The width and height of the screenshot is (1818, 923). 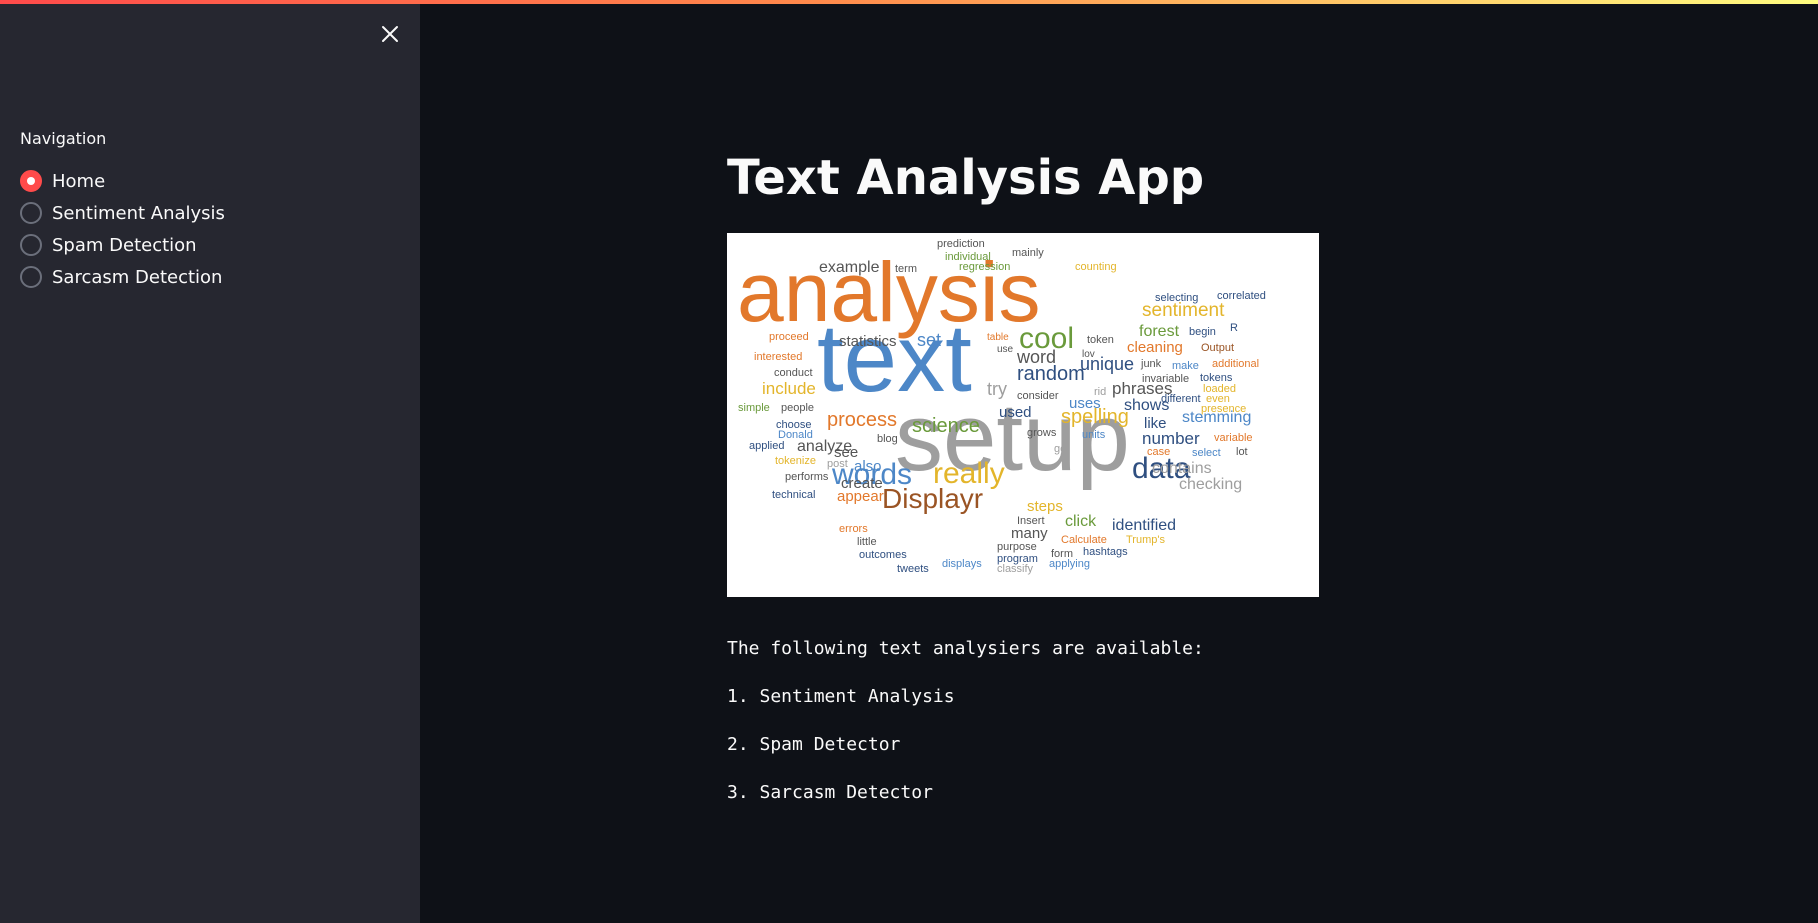 I want to click on word-cloud-word: interested, so click(x=778, y=357).